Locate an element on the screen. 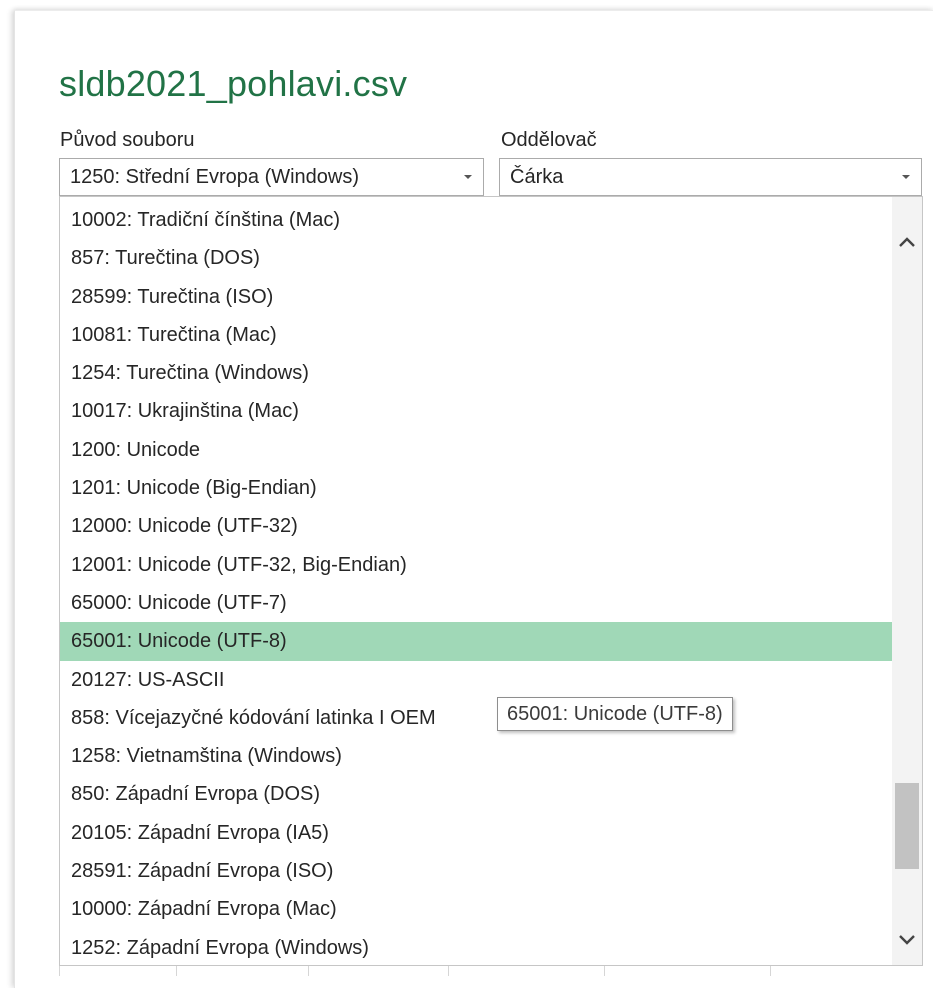 This screenshot has width=933, height=988. encoding-option: 28591: Západní Evropa (ISO) is located at coordinates (476, 871).